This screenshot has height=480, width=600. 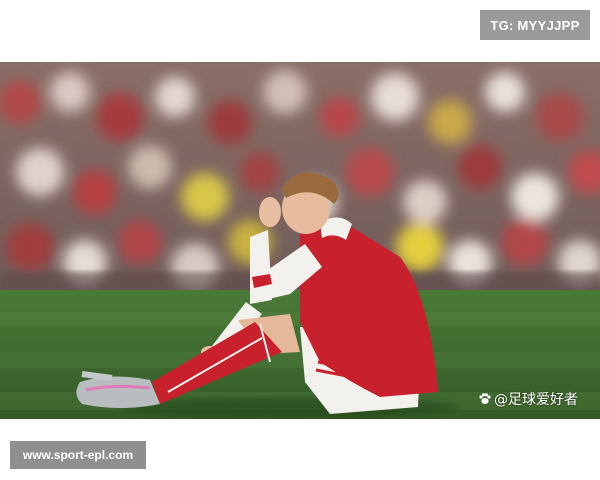 I want to click on watermark: @足球爱好者, so click(x=528, y=399).